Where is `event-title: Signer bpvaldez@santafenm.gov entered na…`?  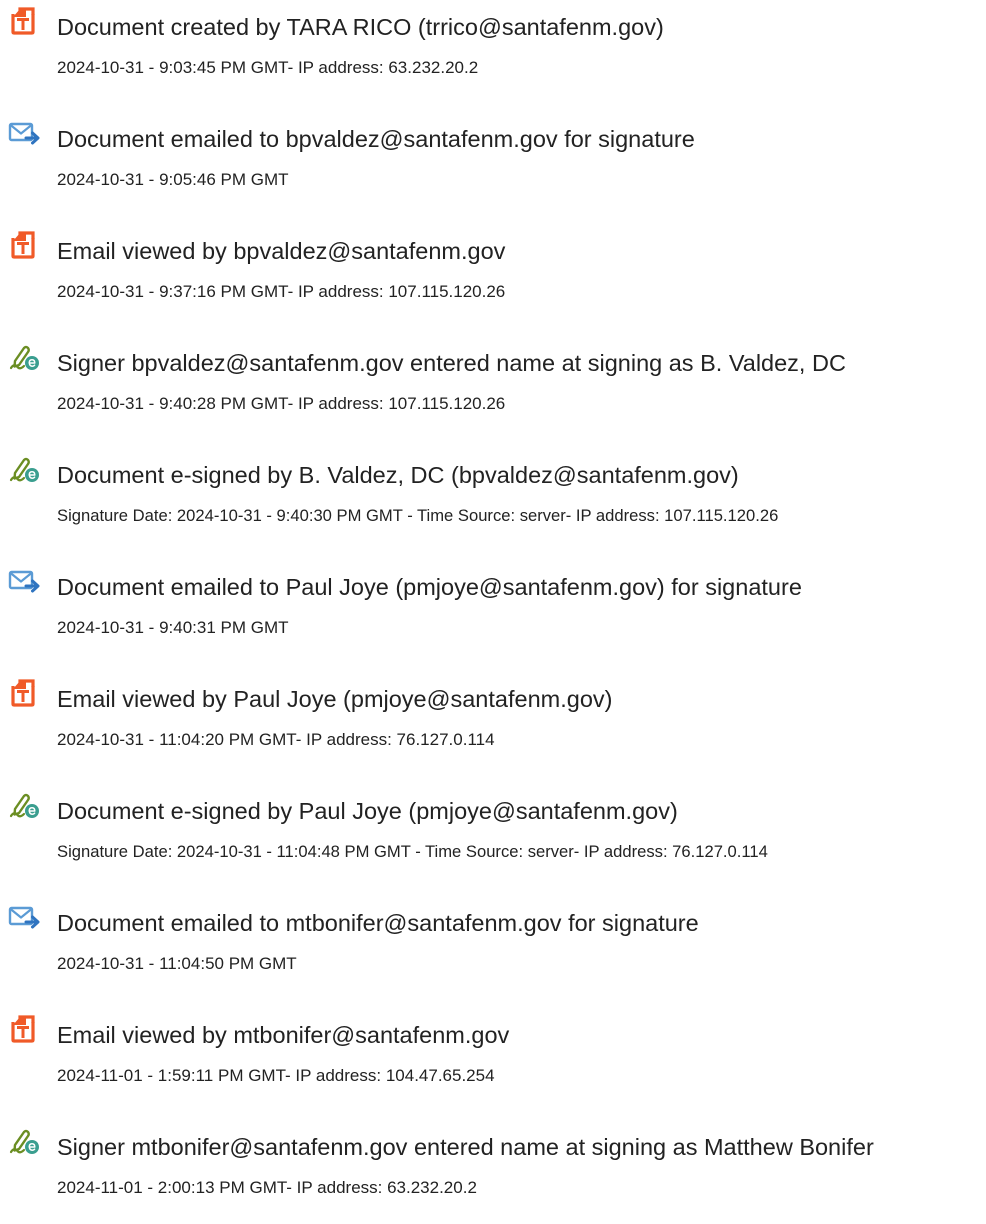
event-title: Signer bpvaldez@santafenm.gov entered na… is located at coordinates (451, 363).